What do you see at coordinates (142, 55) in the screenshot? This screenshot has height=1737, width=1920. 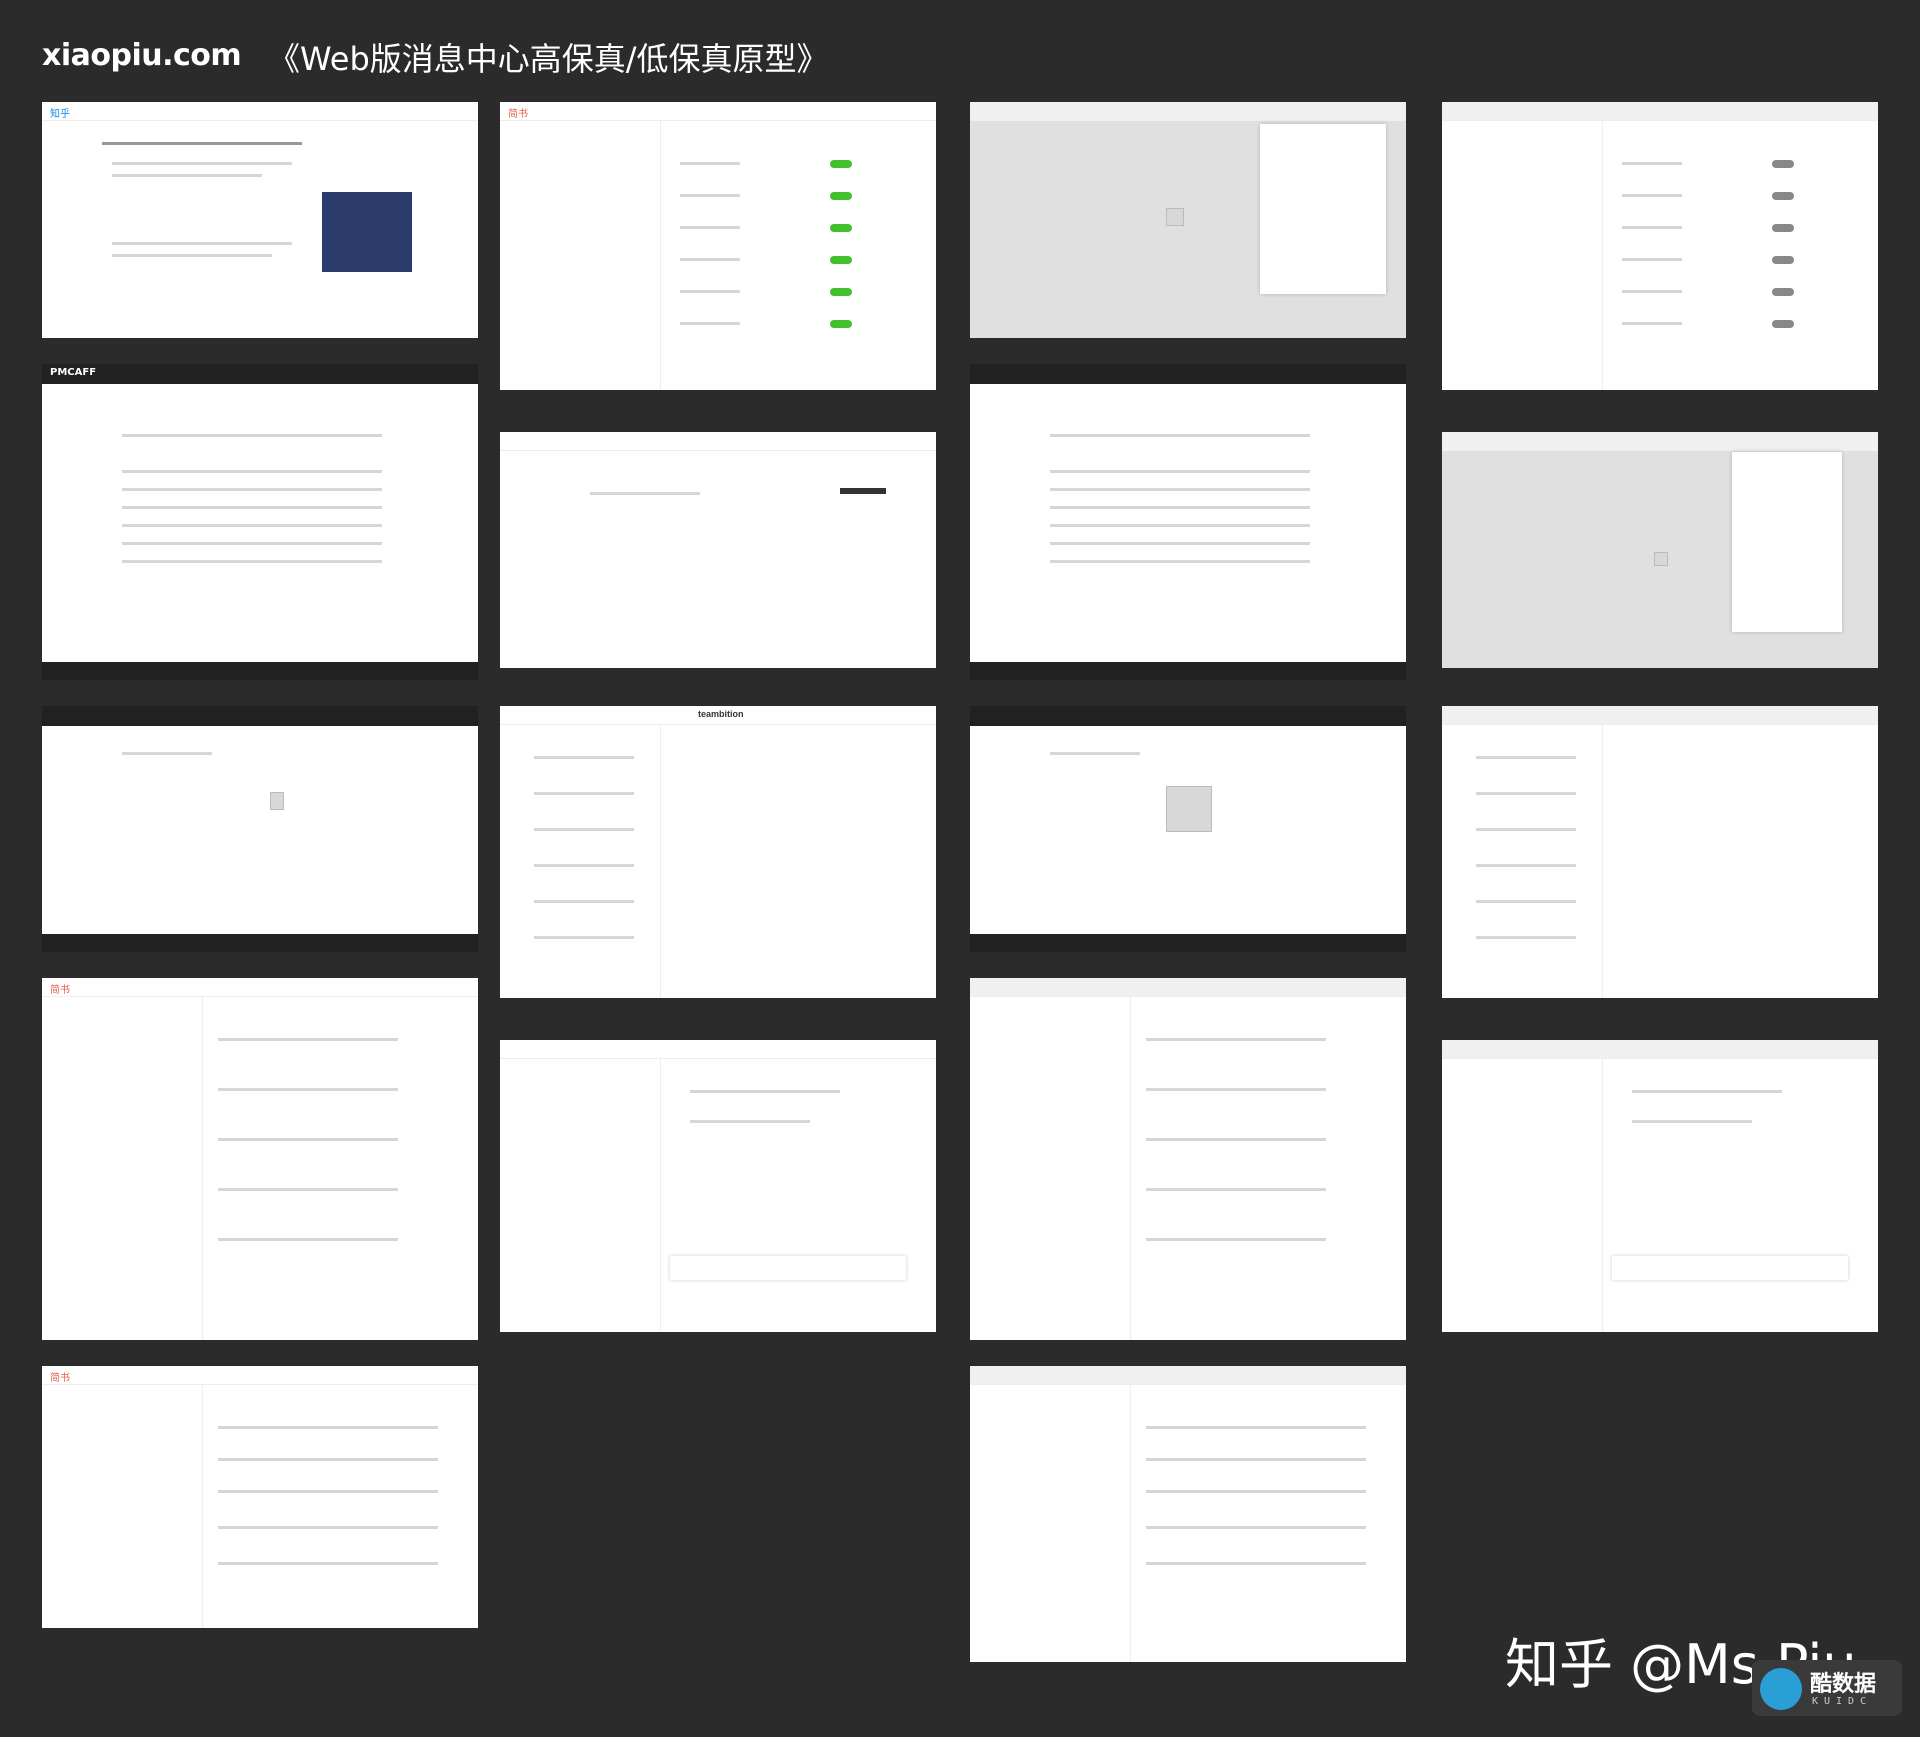 I see `brand-logo: xiaopiu.com` at bounding box center [142, 55].